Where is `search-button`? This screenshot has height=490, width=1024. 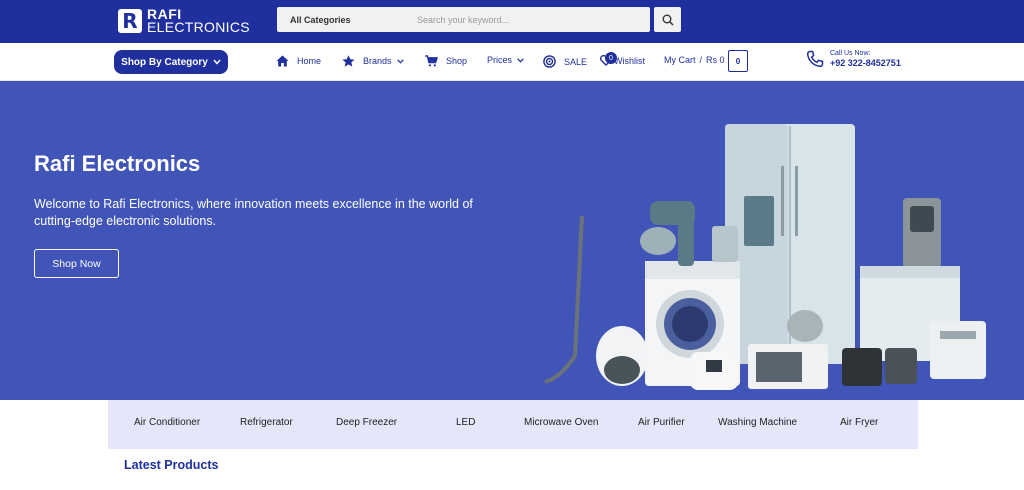 search-button is located at coordinates (667, 19).